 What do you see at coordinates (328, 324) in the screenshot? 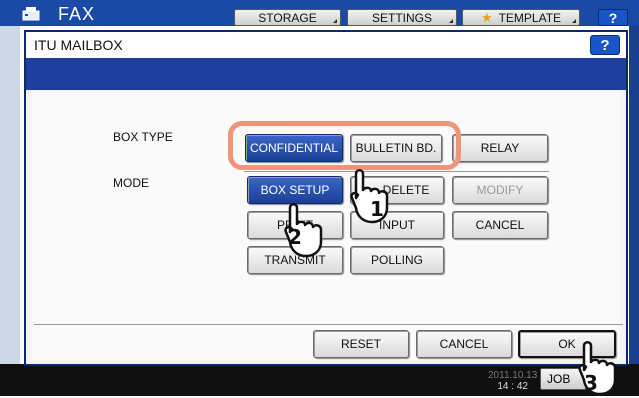
I see `footer-divider` at bounding box center [328, 324].